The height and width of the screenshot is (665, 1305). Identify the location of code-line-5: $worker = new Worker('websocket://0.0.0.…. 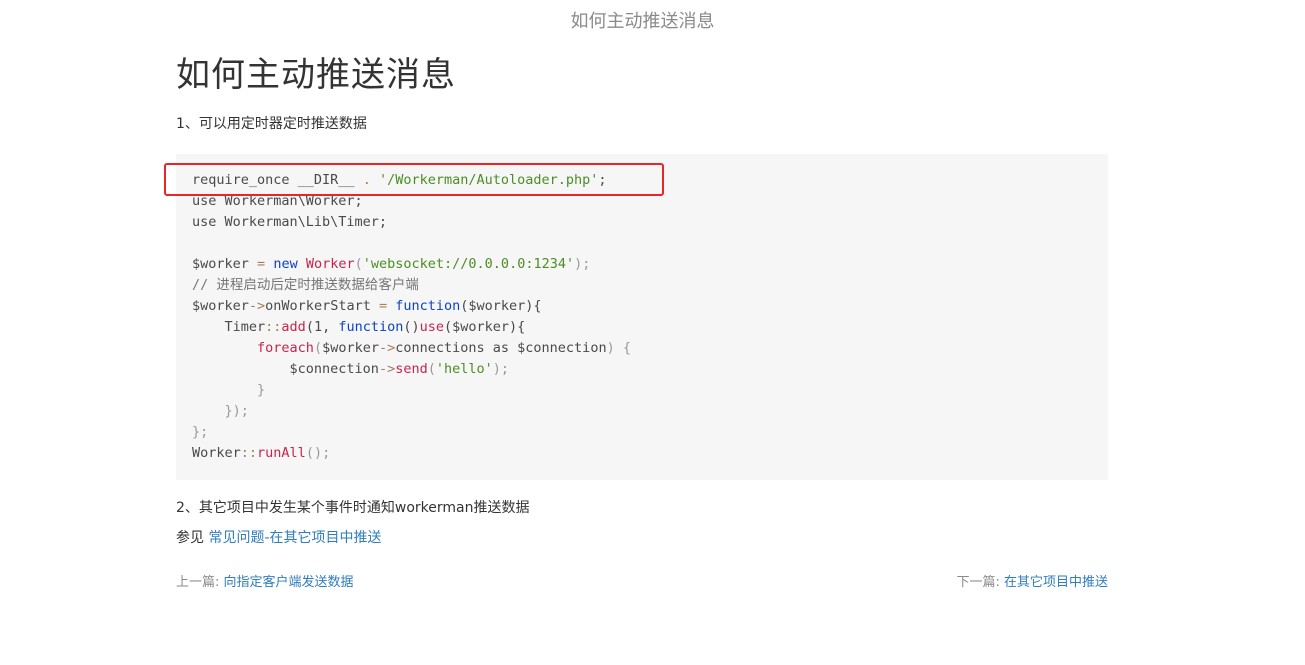
(391, 264).